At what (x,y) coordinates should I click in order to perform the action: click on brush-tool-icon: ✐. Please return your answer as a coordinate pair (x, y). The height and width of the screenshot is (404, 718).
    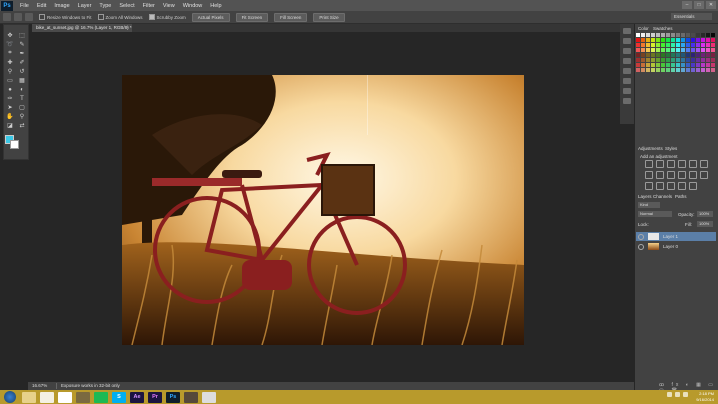
    Looking at the image, I should click on (22, 62).